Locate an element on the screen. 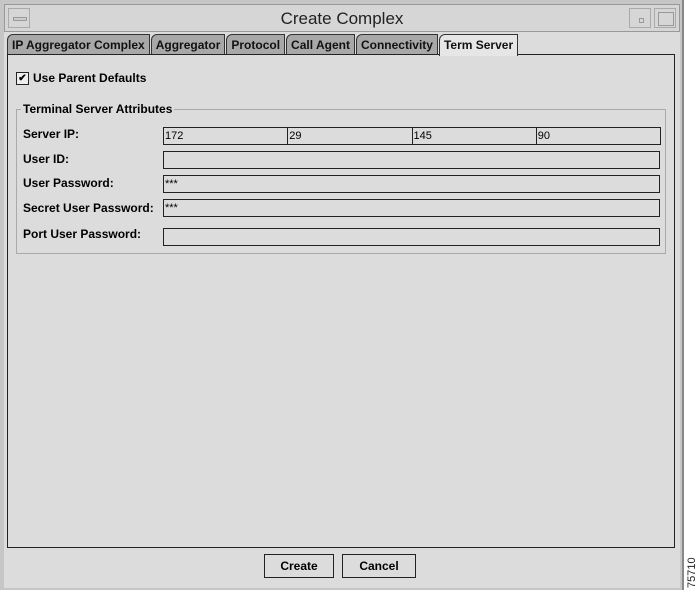 The width and height of the screenshot is (700, 592). port-user-password-field is located at coordinates (411, 237).